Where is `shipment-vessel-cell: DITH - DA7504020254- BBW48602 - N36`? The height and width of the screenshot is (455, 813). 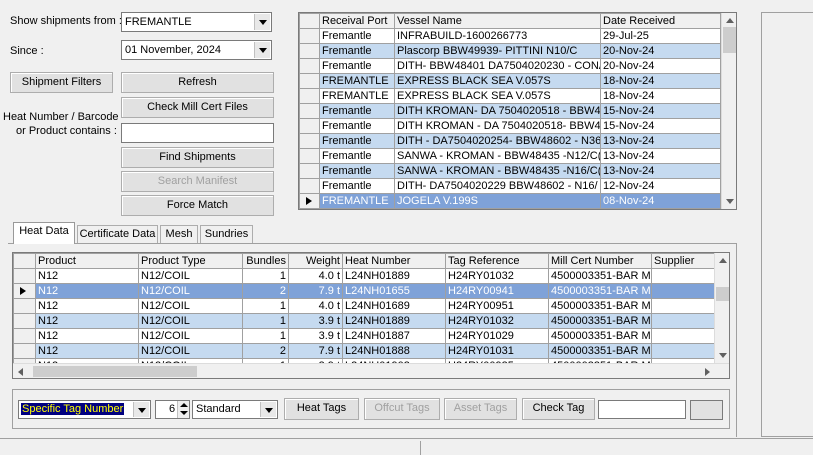 shipment-vessel-cell: DITH - DA7504020254- BBW48602 - N36 is located at coordinates (497, 141).